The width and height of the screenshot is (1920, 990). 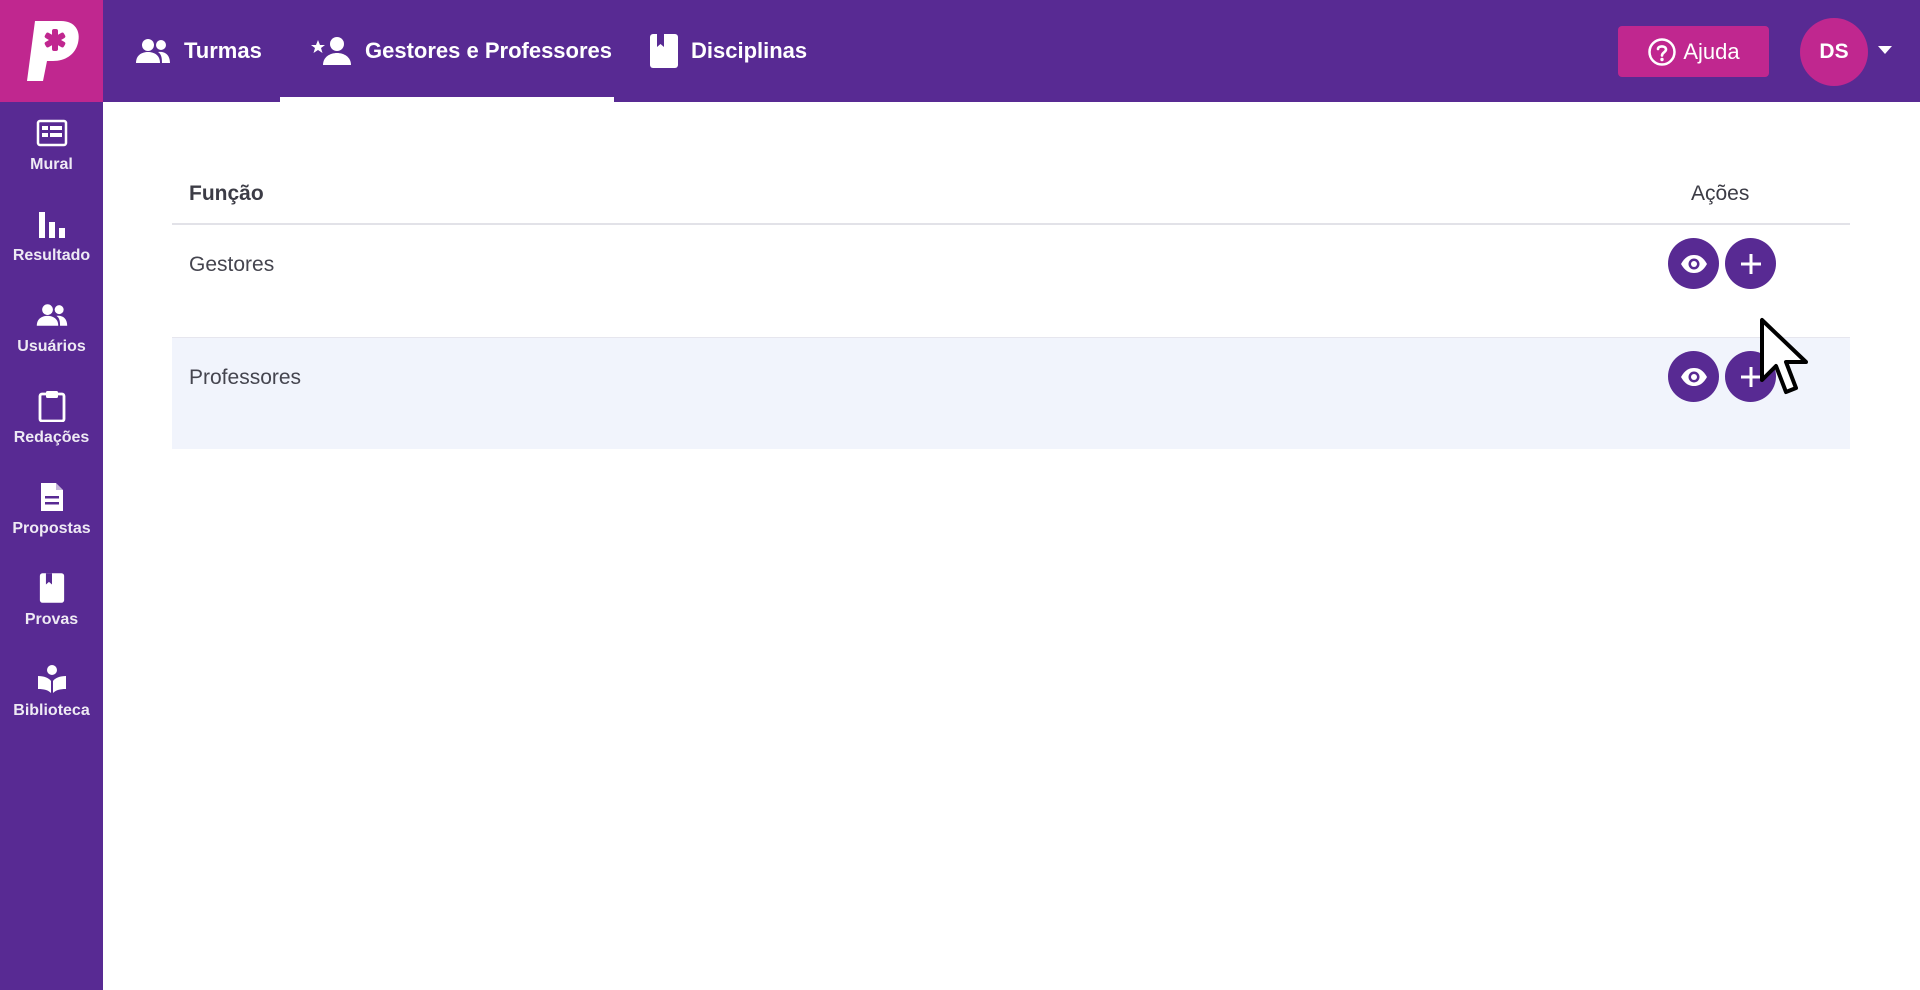 What do you see at coordinates (1834, 52) in the screenshot?
I see `user-avatar: DS` at bounding box center [1834, 52].